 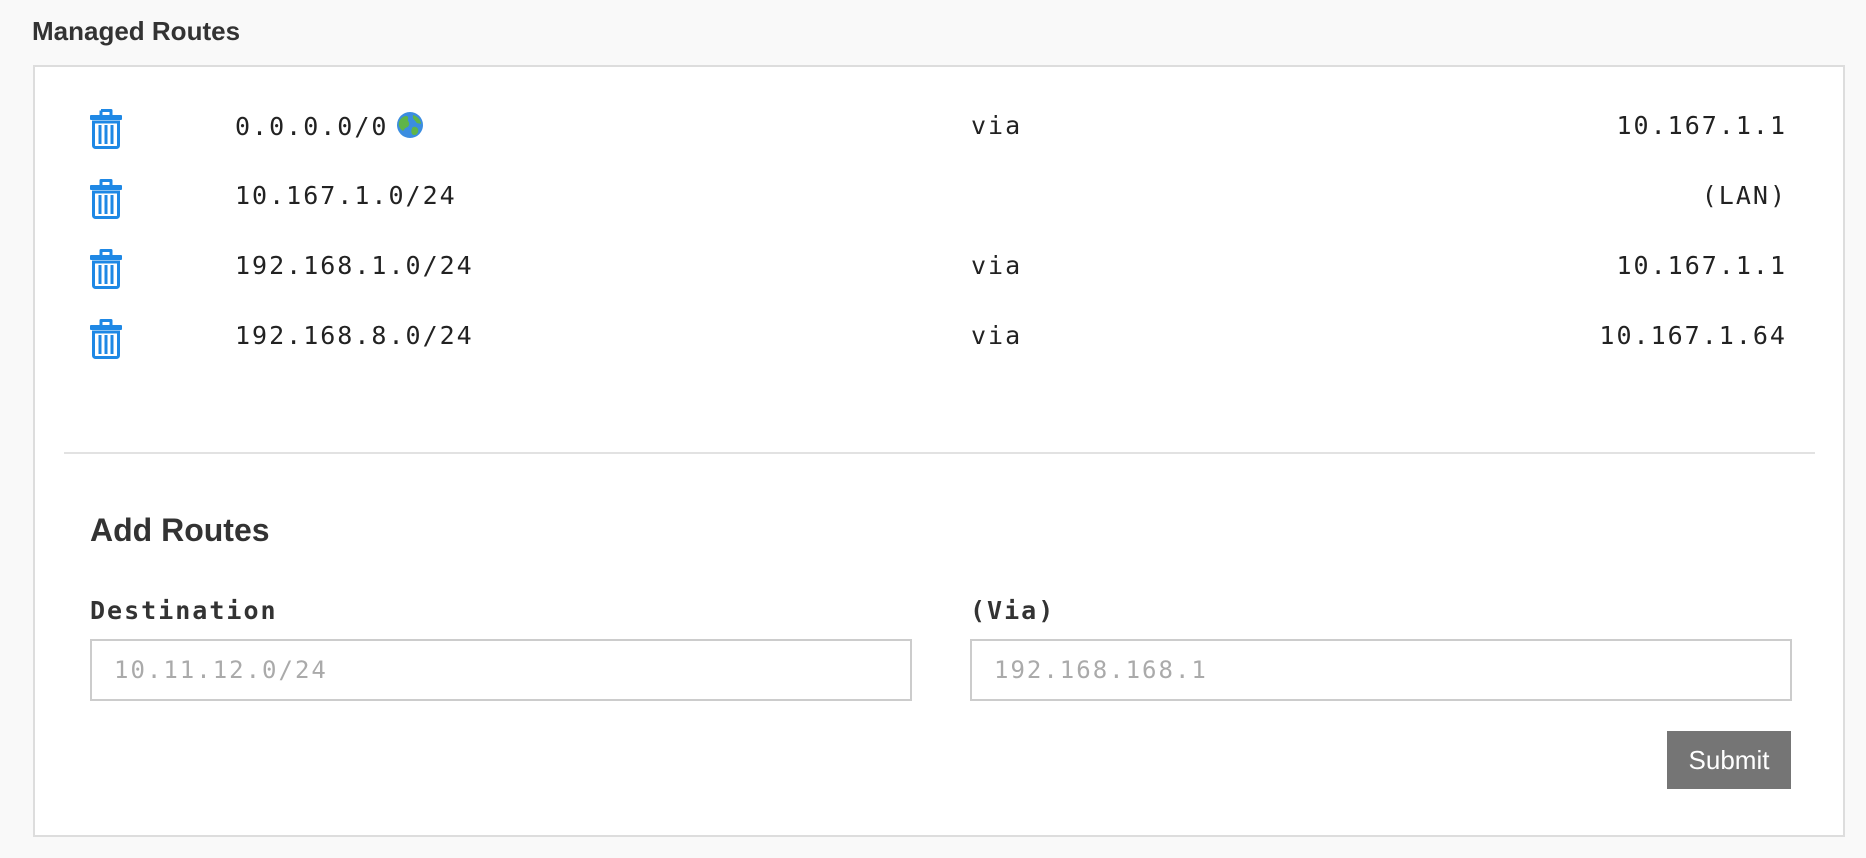 I want to click on section-divider, so click(x=939, y=453).